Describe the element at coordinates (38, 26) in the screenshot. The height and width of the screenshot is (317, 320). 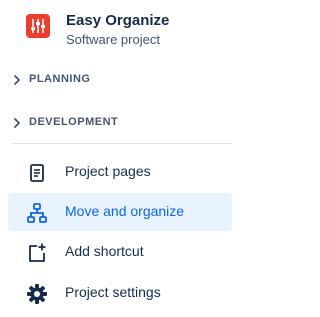
I see `project-logo-icon` at that location.